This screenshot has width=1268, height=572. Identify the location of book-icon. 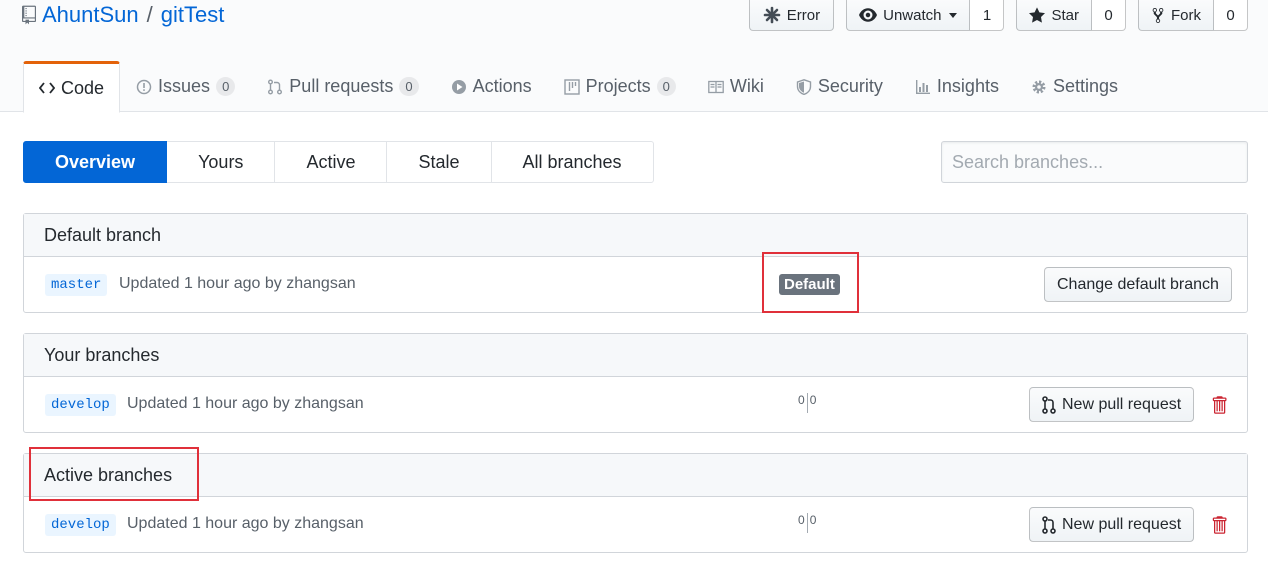
(716, 86).